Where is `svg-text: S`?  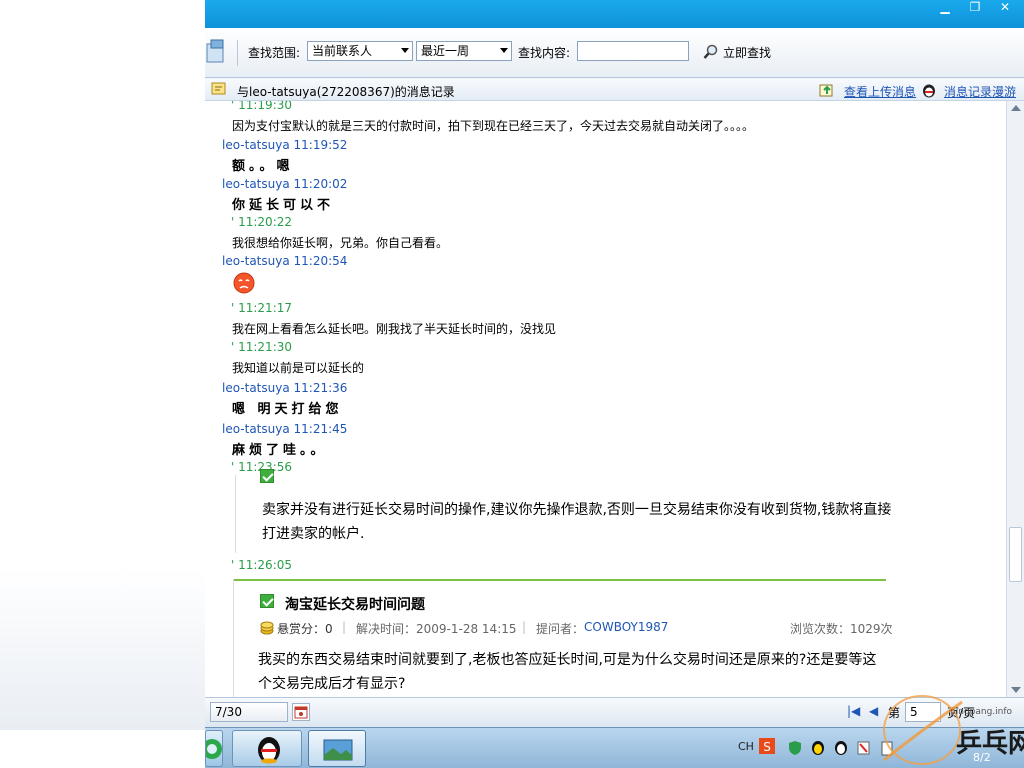
svg-text: S is located at coordinates (767, 747).